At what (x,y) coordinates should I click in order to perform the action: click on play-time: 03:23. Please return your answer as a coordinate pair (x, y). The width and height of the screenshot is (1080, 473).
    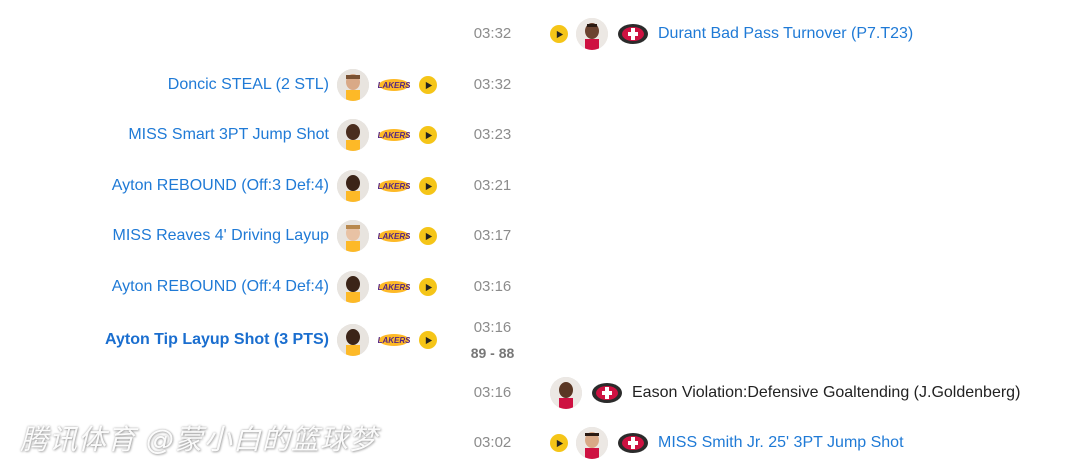
    Looking at the image, I should click on (492, 134).